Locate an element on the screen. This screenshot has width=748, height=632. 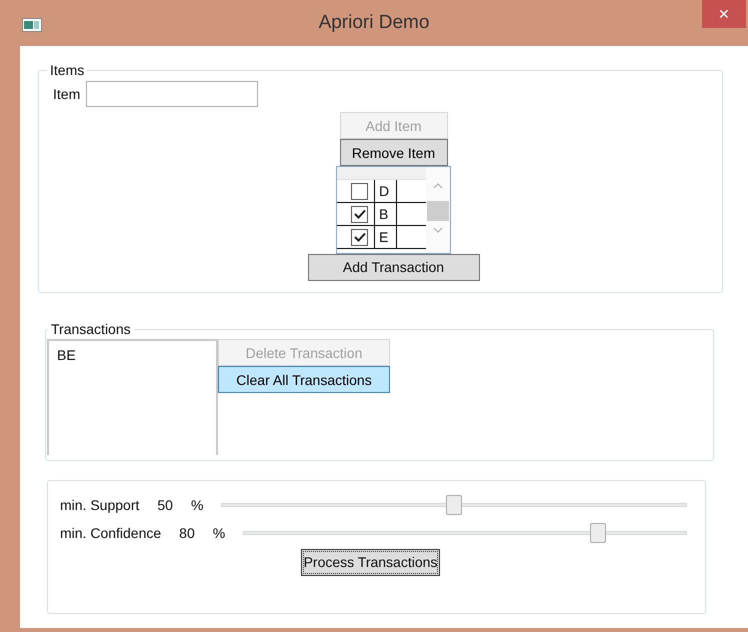
grid-cell: B is located at coordinates (386, 214).